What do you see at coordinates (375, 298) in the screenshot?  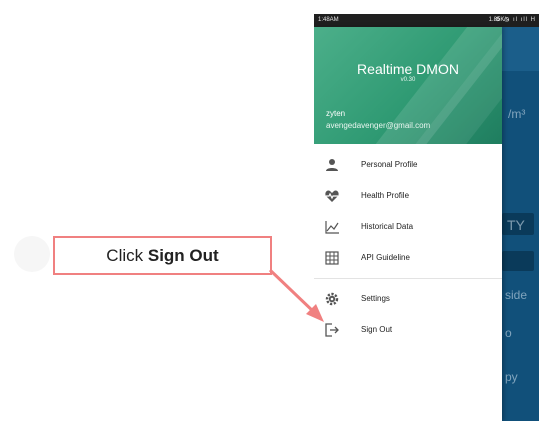 I see `menu-item-label: Settings` at bounding box center [375, 298].